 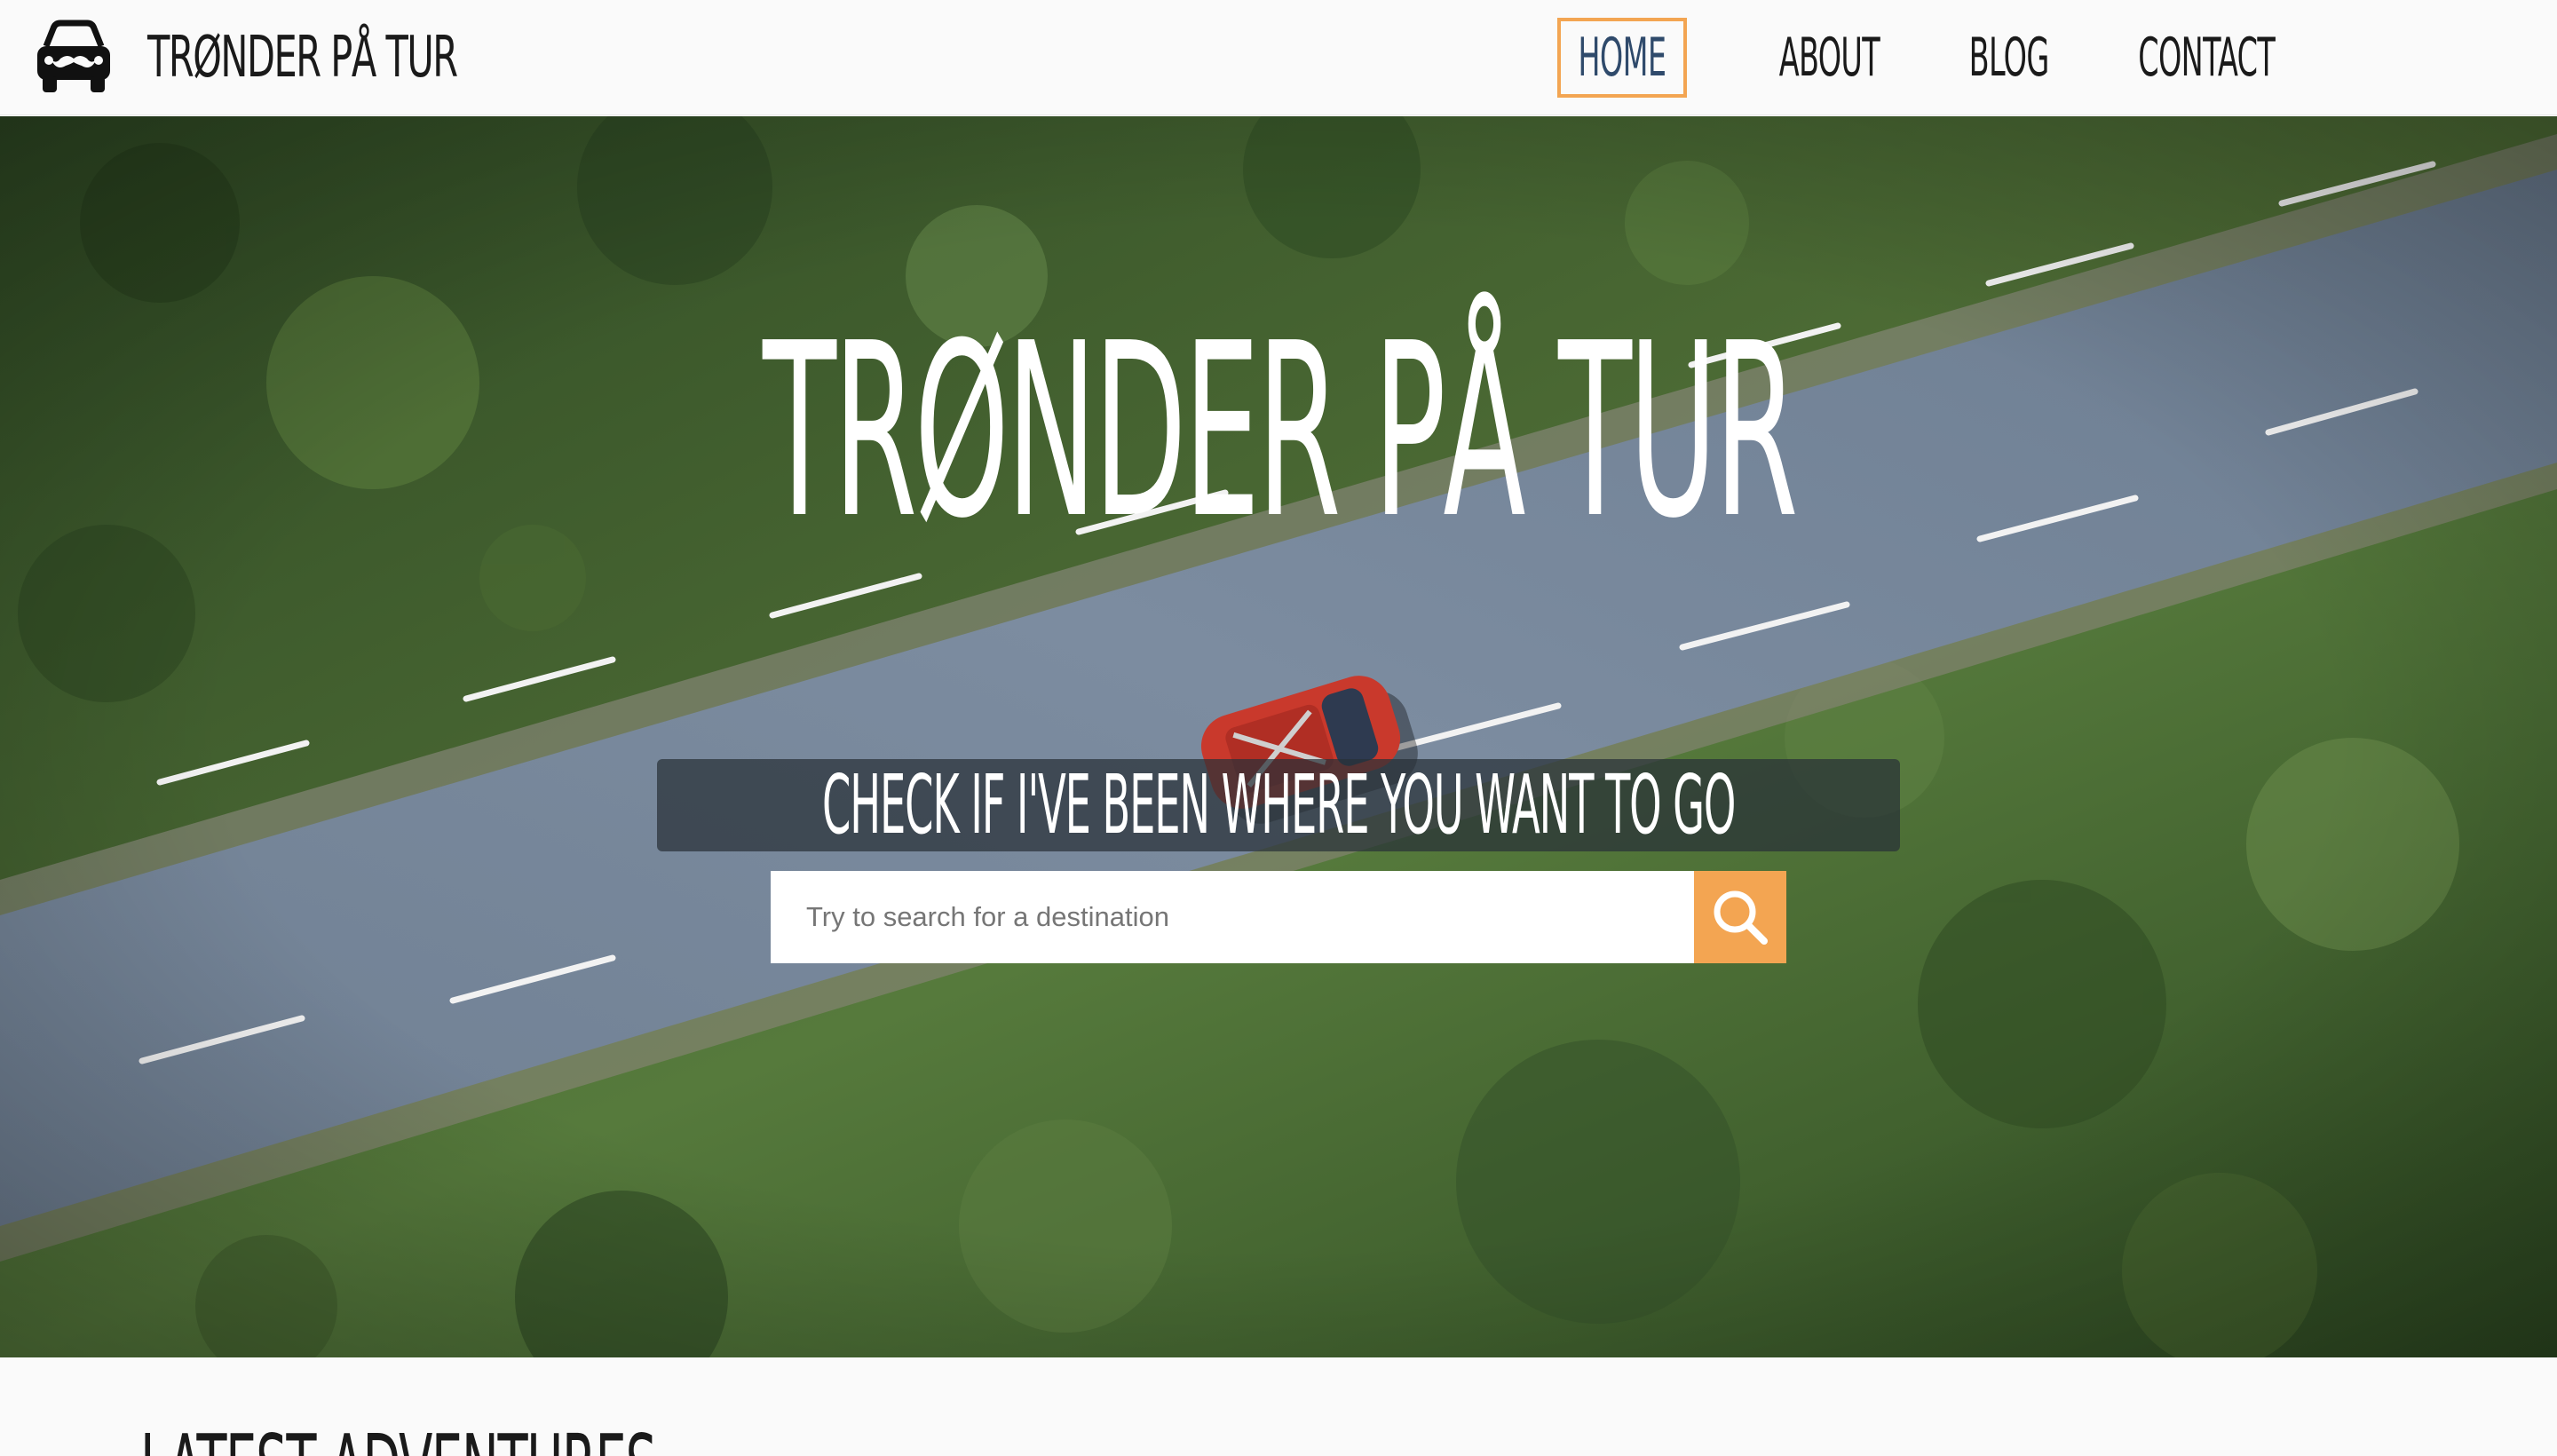 I want to click on nav-item-contact: Contact, so click(x=2206, y=58).